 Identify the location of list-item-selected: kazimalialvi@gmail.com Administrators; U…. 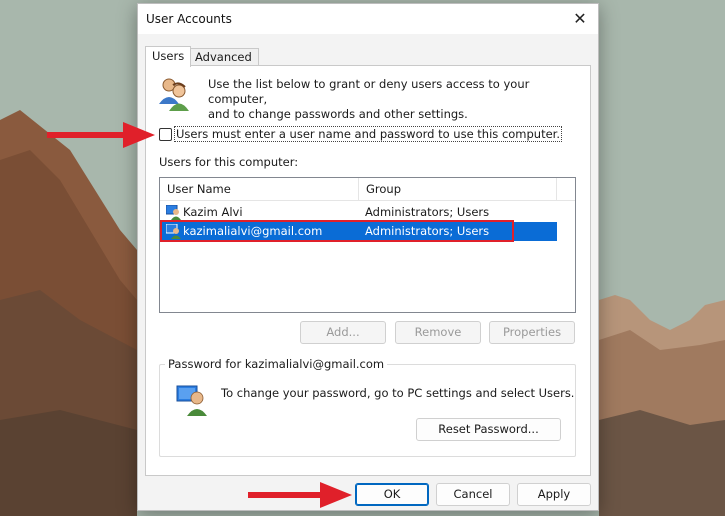
(358, 231).